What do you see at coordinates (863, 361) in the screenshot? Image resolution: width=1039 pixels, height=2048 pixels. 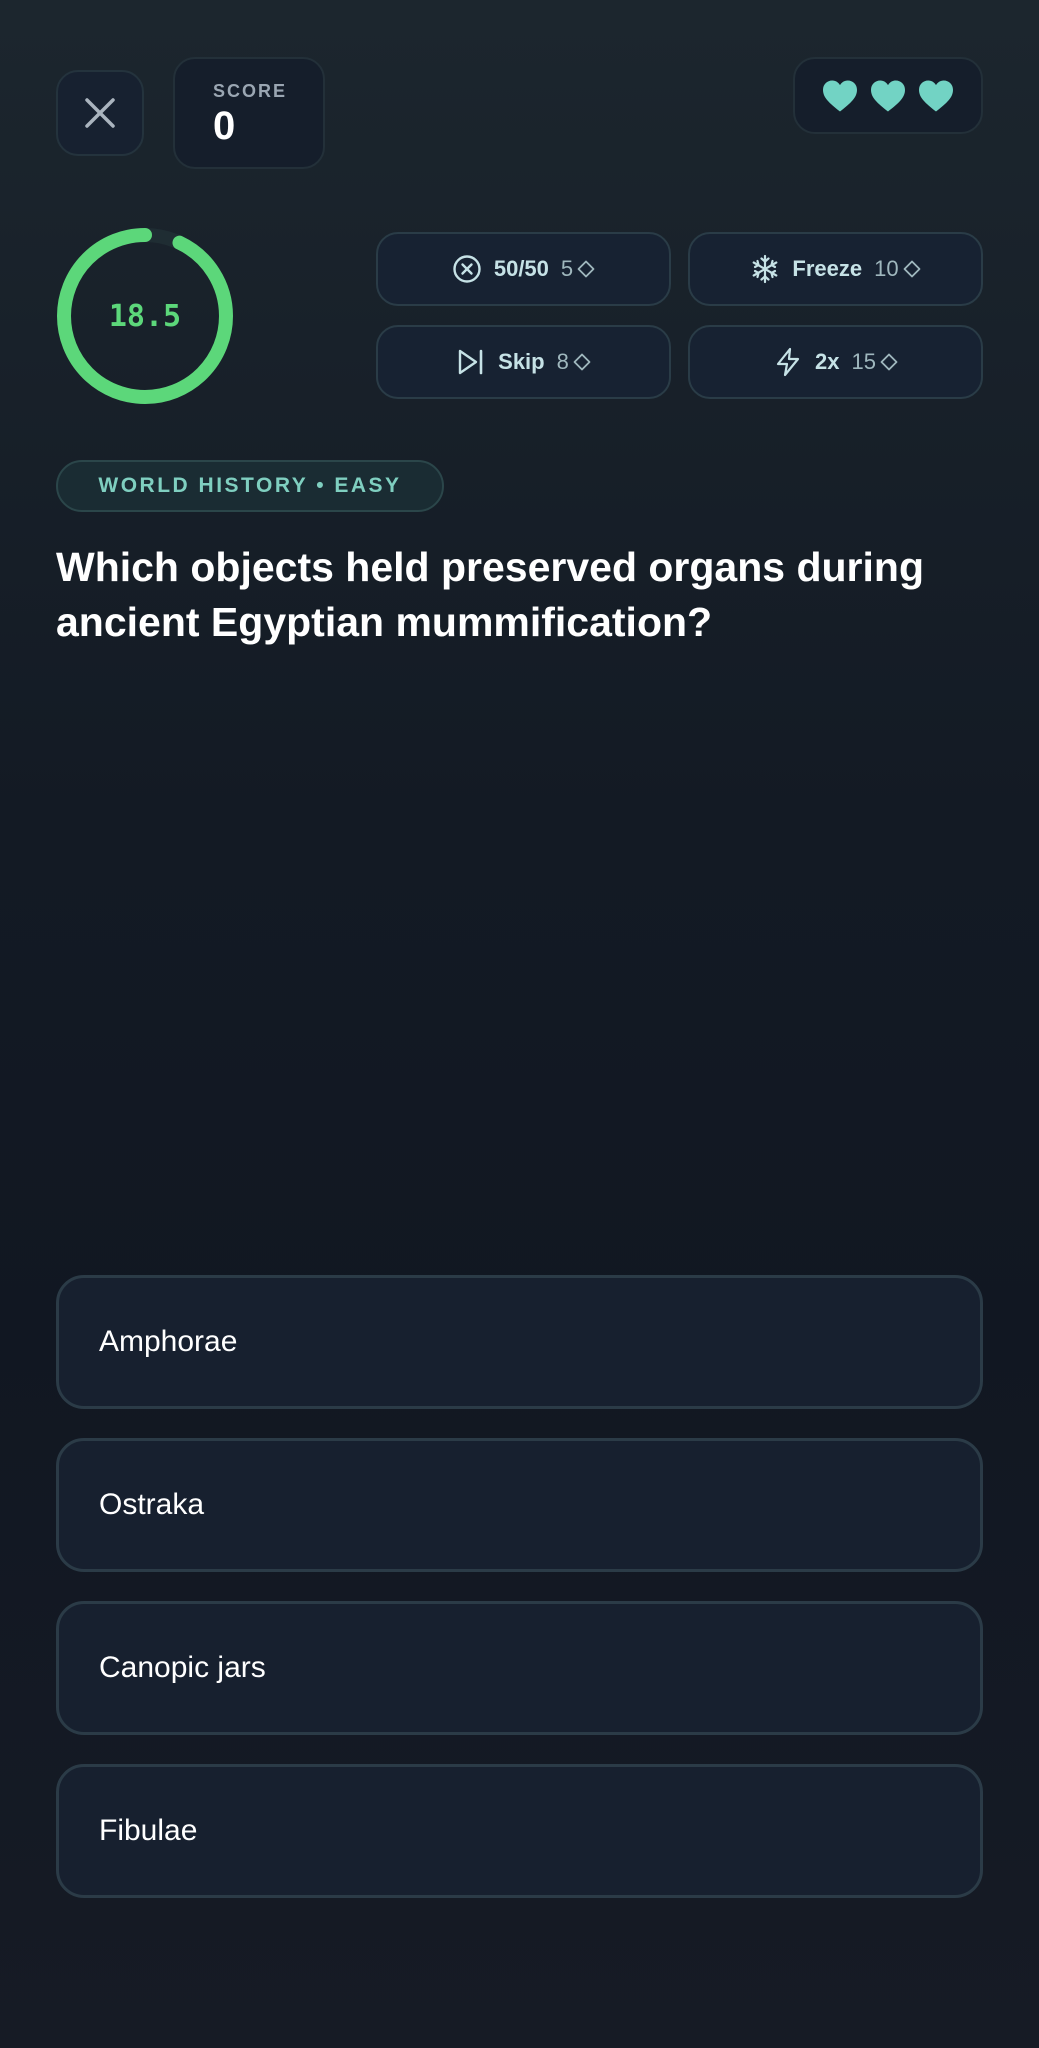 I see `cost-value: 15` at bounding box center [863, 361].